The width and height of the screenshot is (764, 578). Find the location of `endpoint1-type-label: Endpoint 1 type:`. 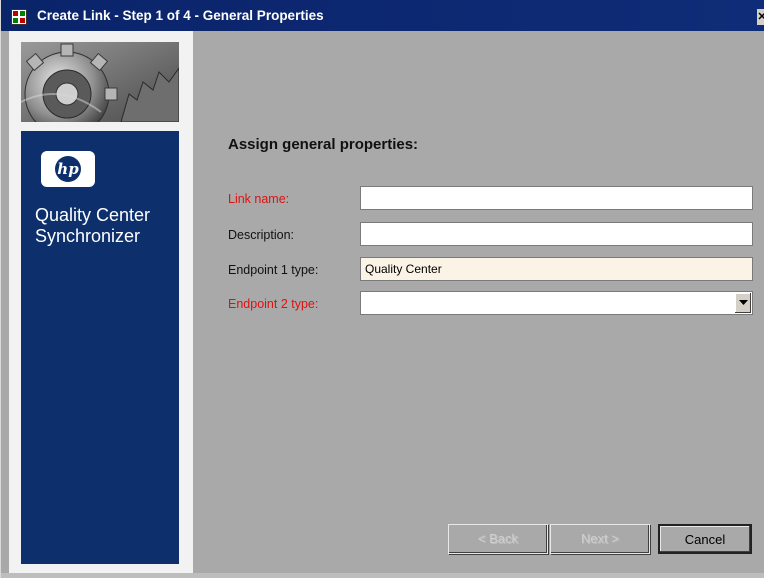

endpoint1-type-label: Endpoint 1 type: is located at coordinates (273, 270).